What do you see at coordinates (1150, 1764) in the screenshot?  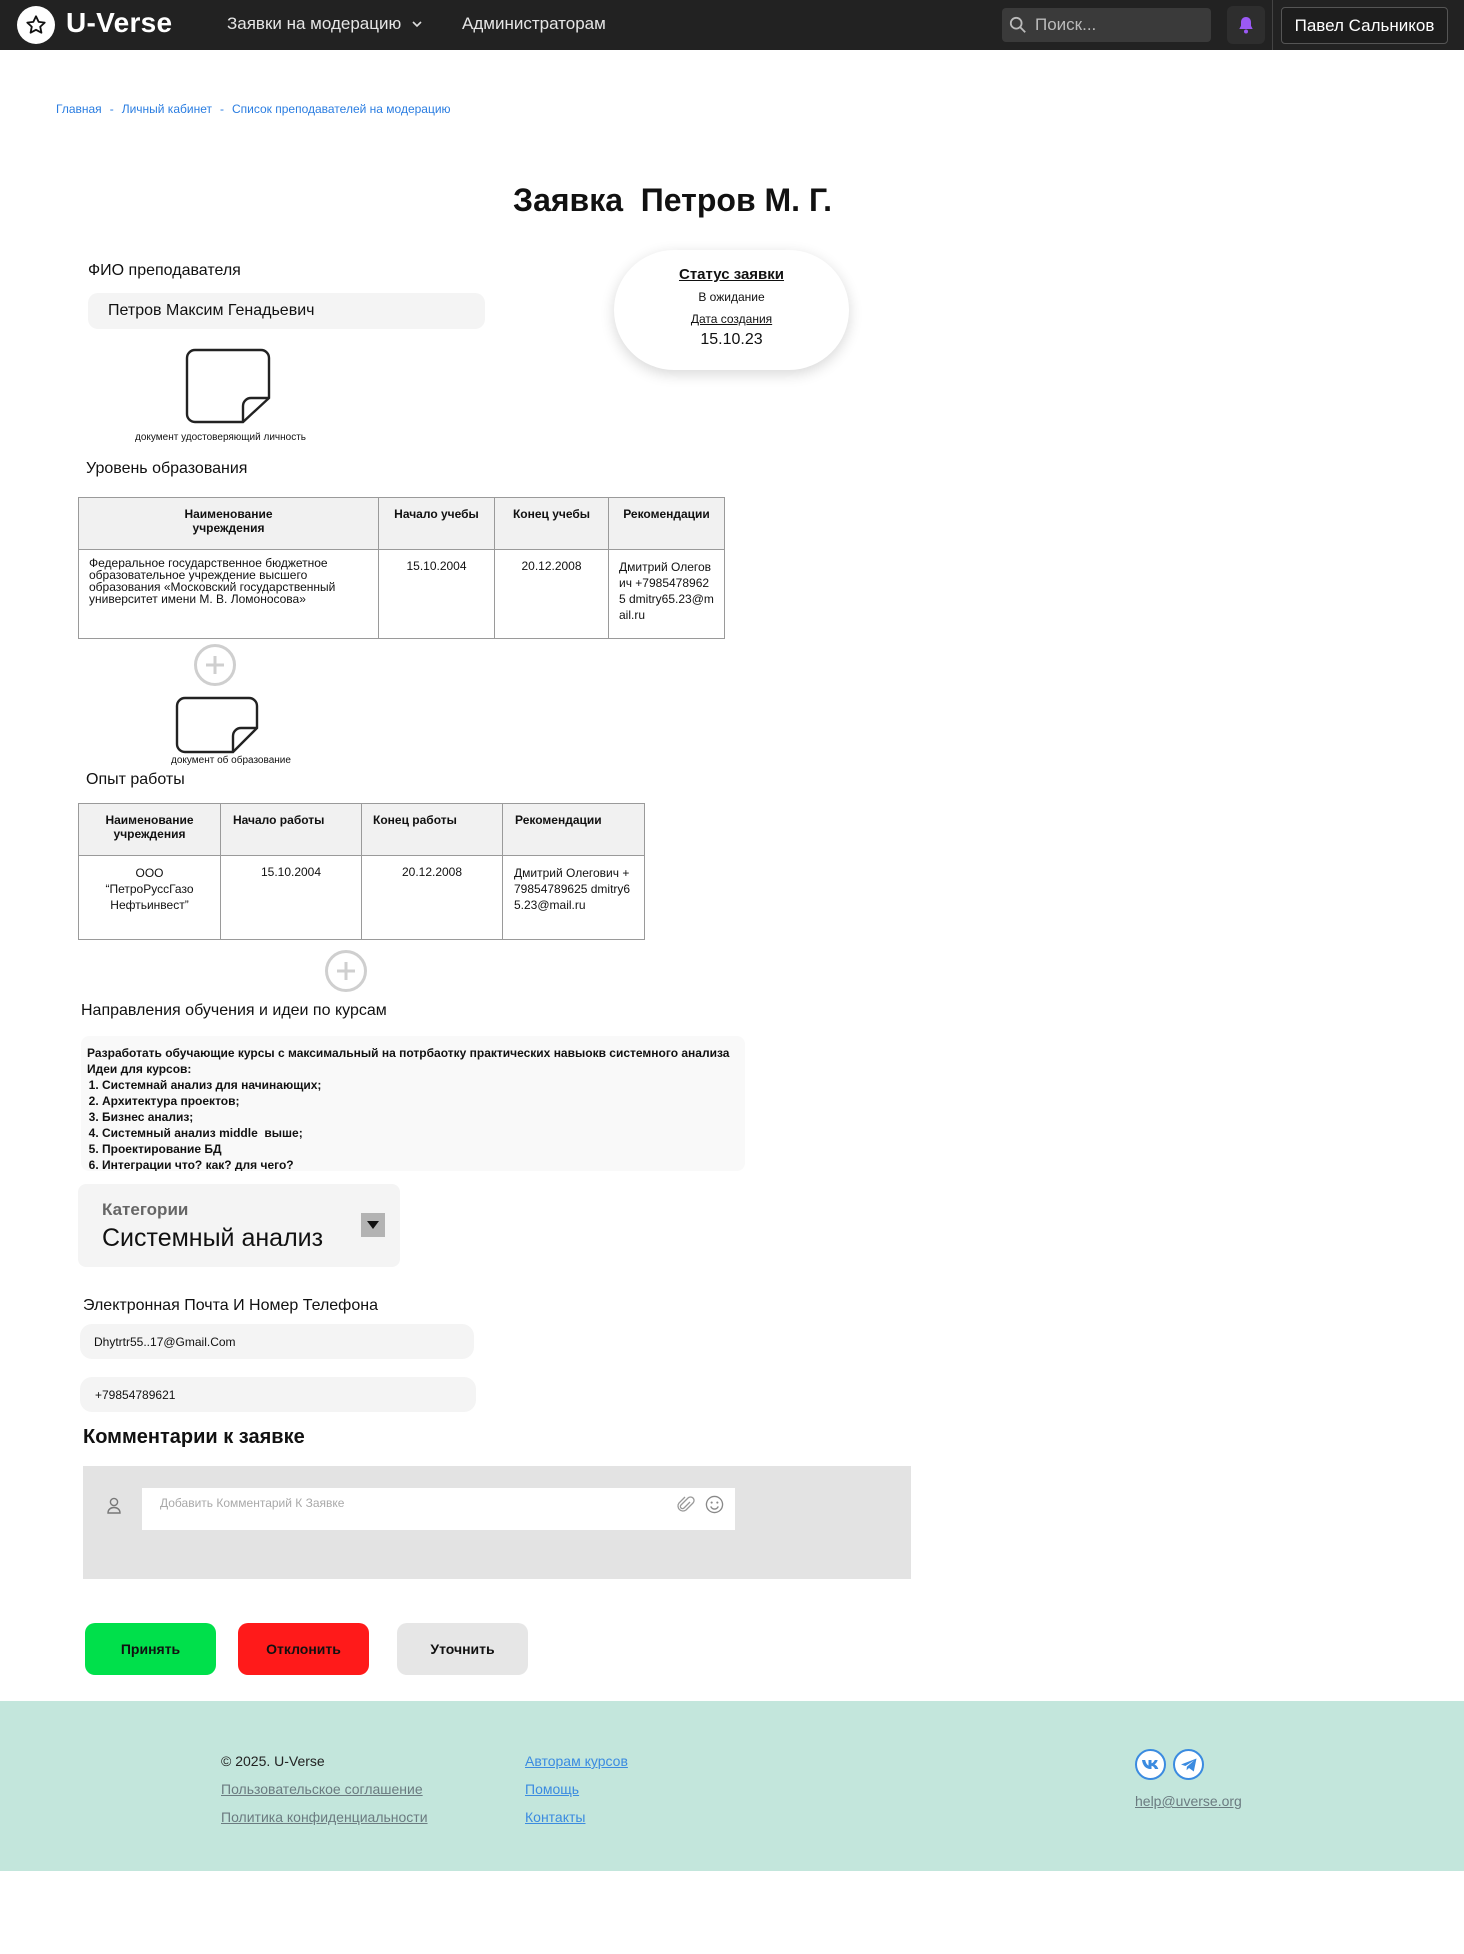 I see `vk-icon` at bounding box center [1150, 1764].